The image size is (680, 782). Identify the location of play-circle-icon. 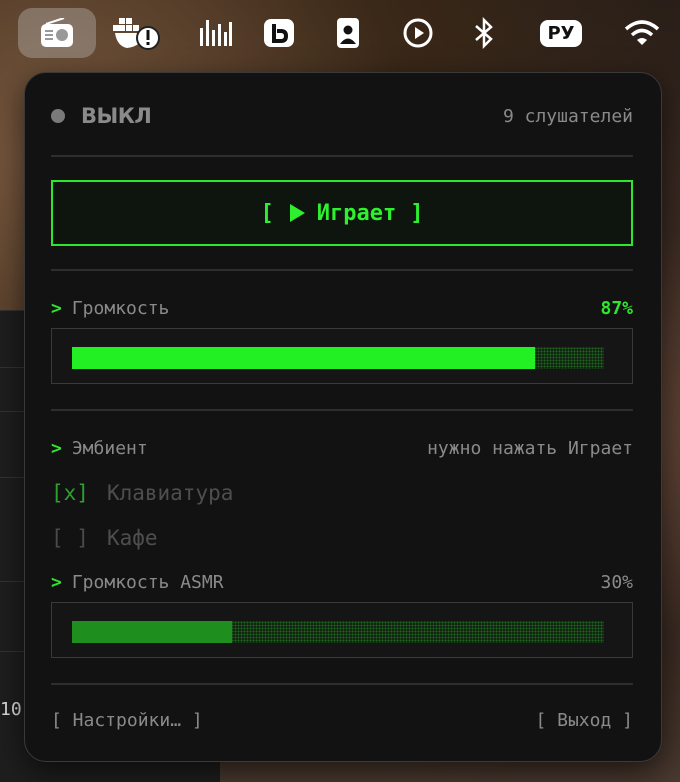
(418, 33).